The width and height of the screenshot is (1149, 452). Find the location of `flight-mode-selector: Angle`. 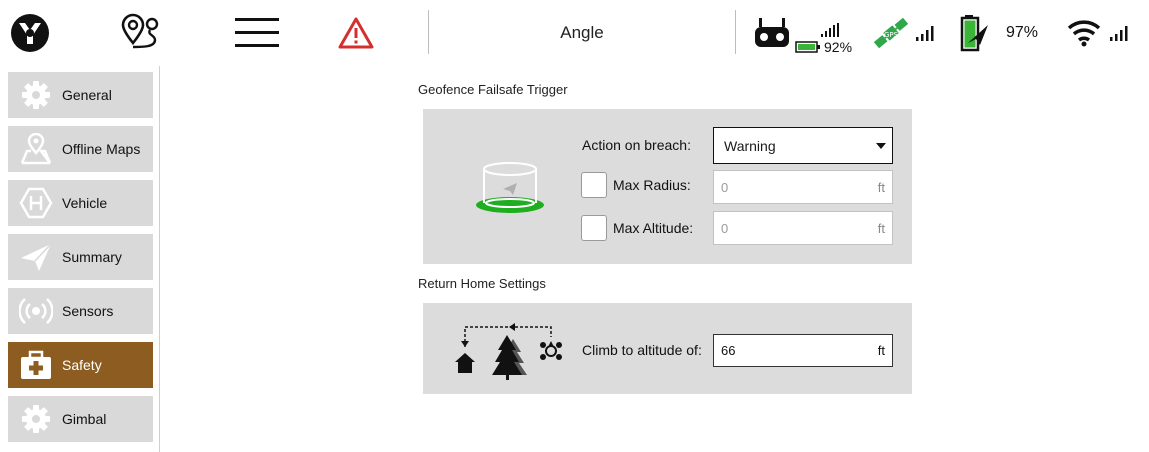

flight-mode-selector: Angle is located at coordinates (582, 33).